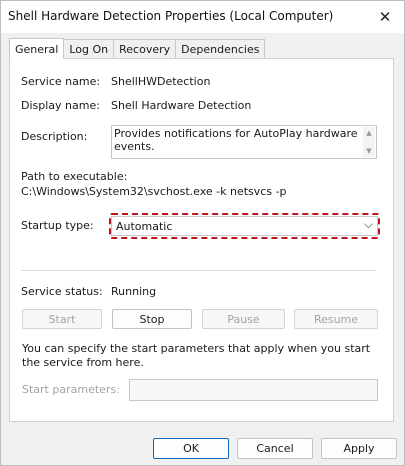 The width and height of the screenshot is (405, 466). What do you see at coordinates (62, 291) in the screenshot?
I see `service-status-label: Service status:` at bounding box center [62, 291].